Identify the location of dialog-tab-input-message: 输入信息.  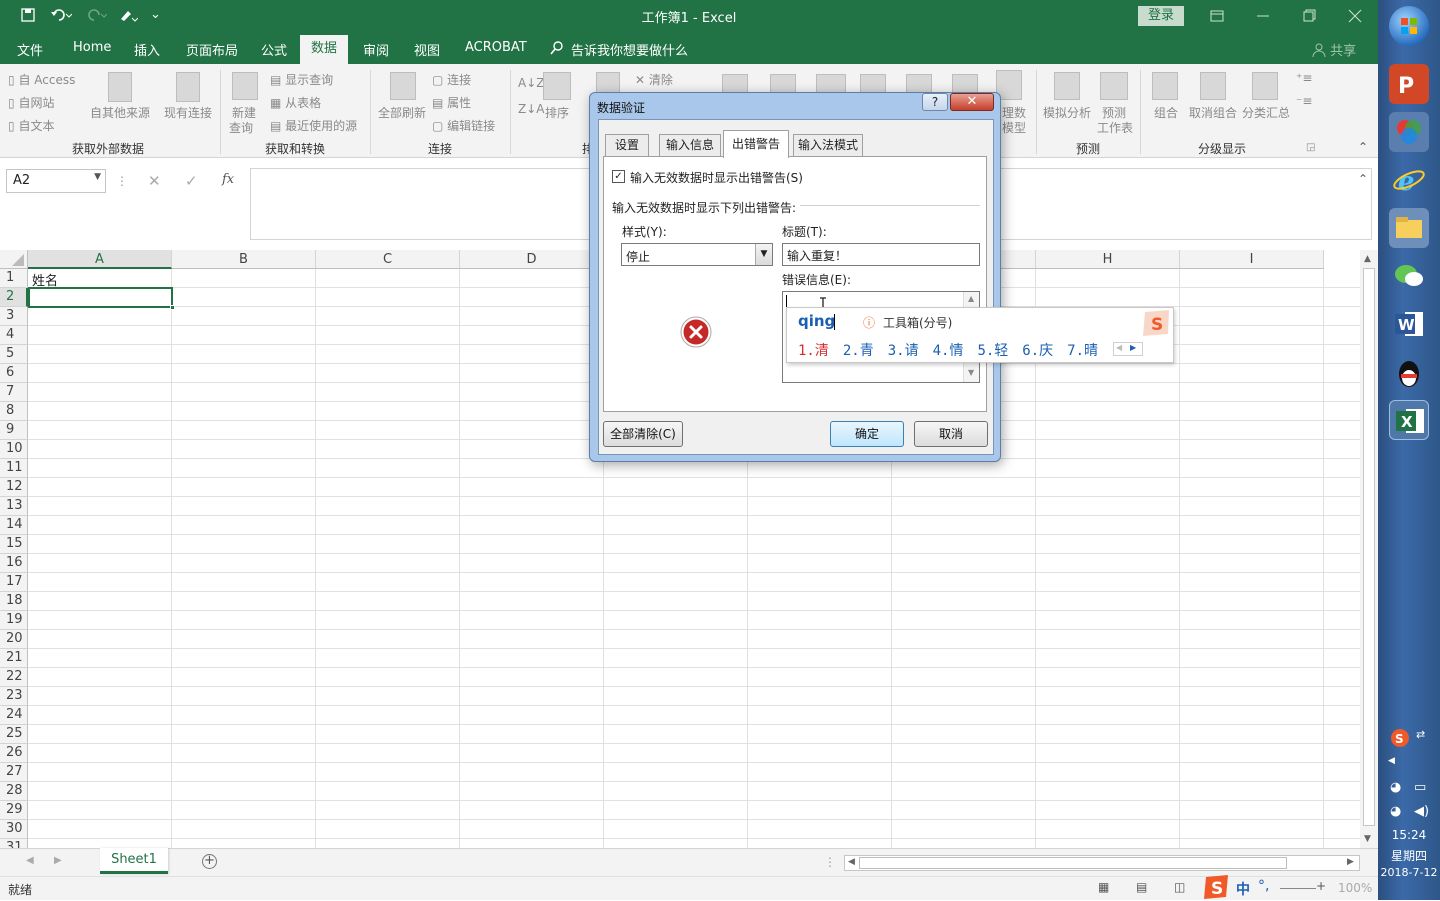
(690, 145).